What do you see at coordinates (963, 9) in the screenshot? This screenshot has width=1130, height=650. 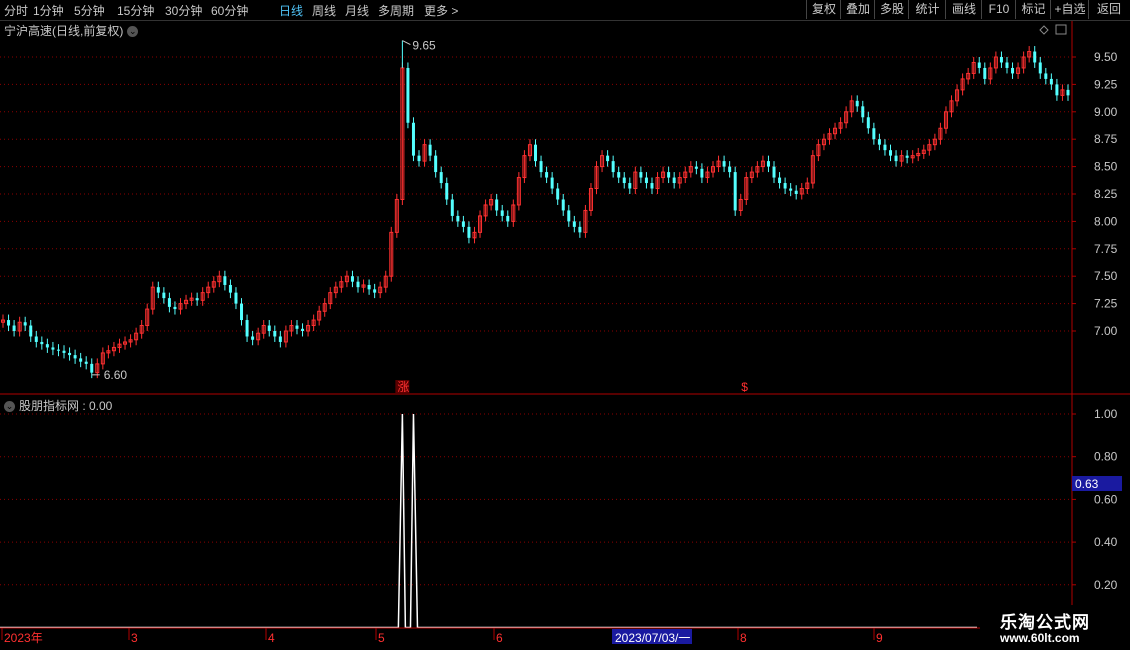 I see `toolbar-button-4: 画线` at bounding box center [963, 9].